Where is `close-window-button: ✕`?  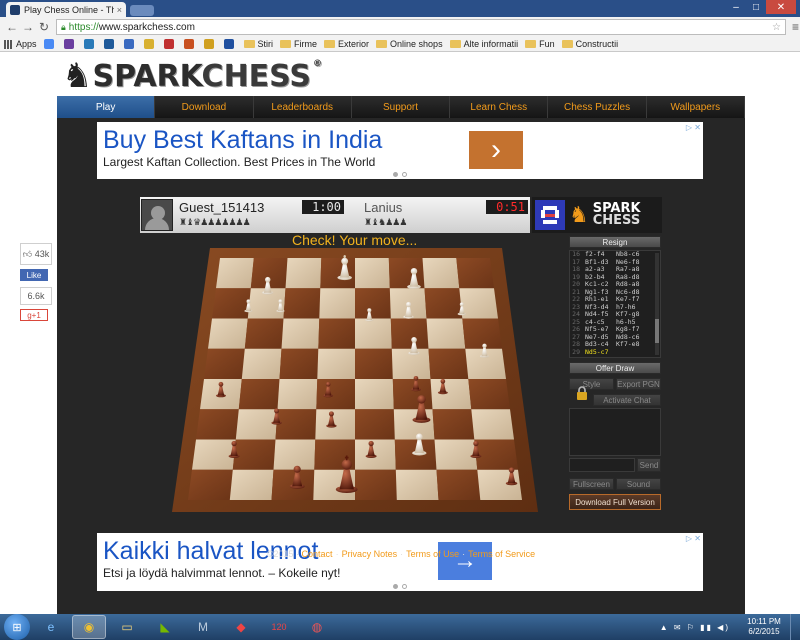
close-window-button: ✕ is located at coordinates (781, 7).